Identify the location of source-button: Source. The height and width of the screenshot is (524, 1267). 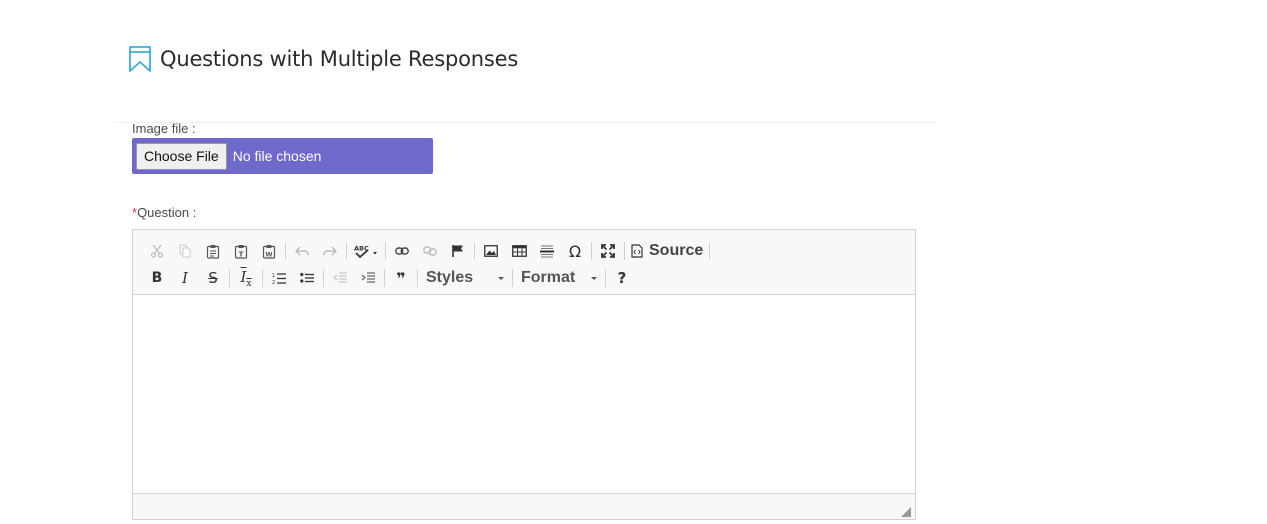
(667, 251).